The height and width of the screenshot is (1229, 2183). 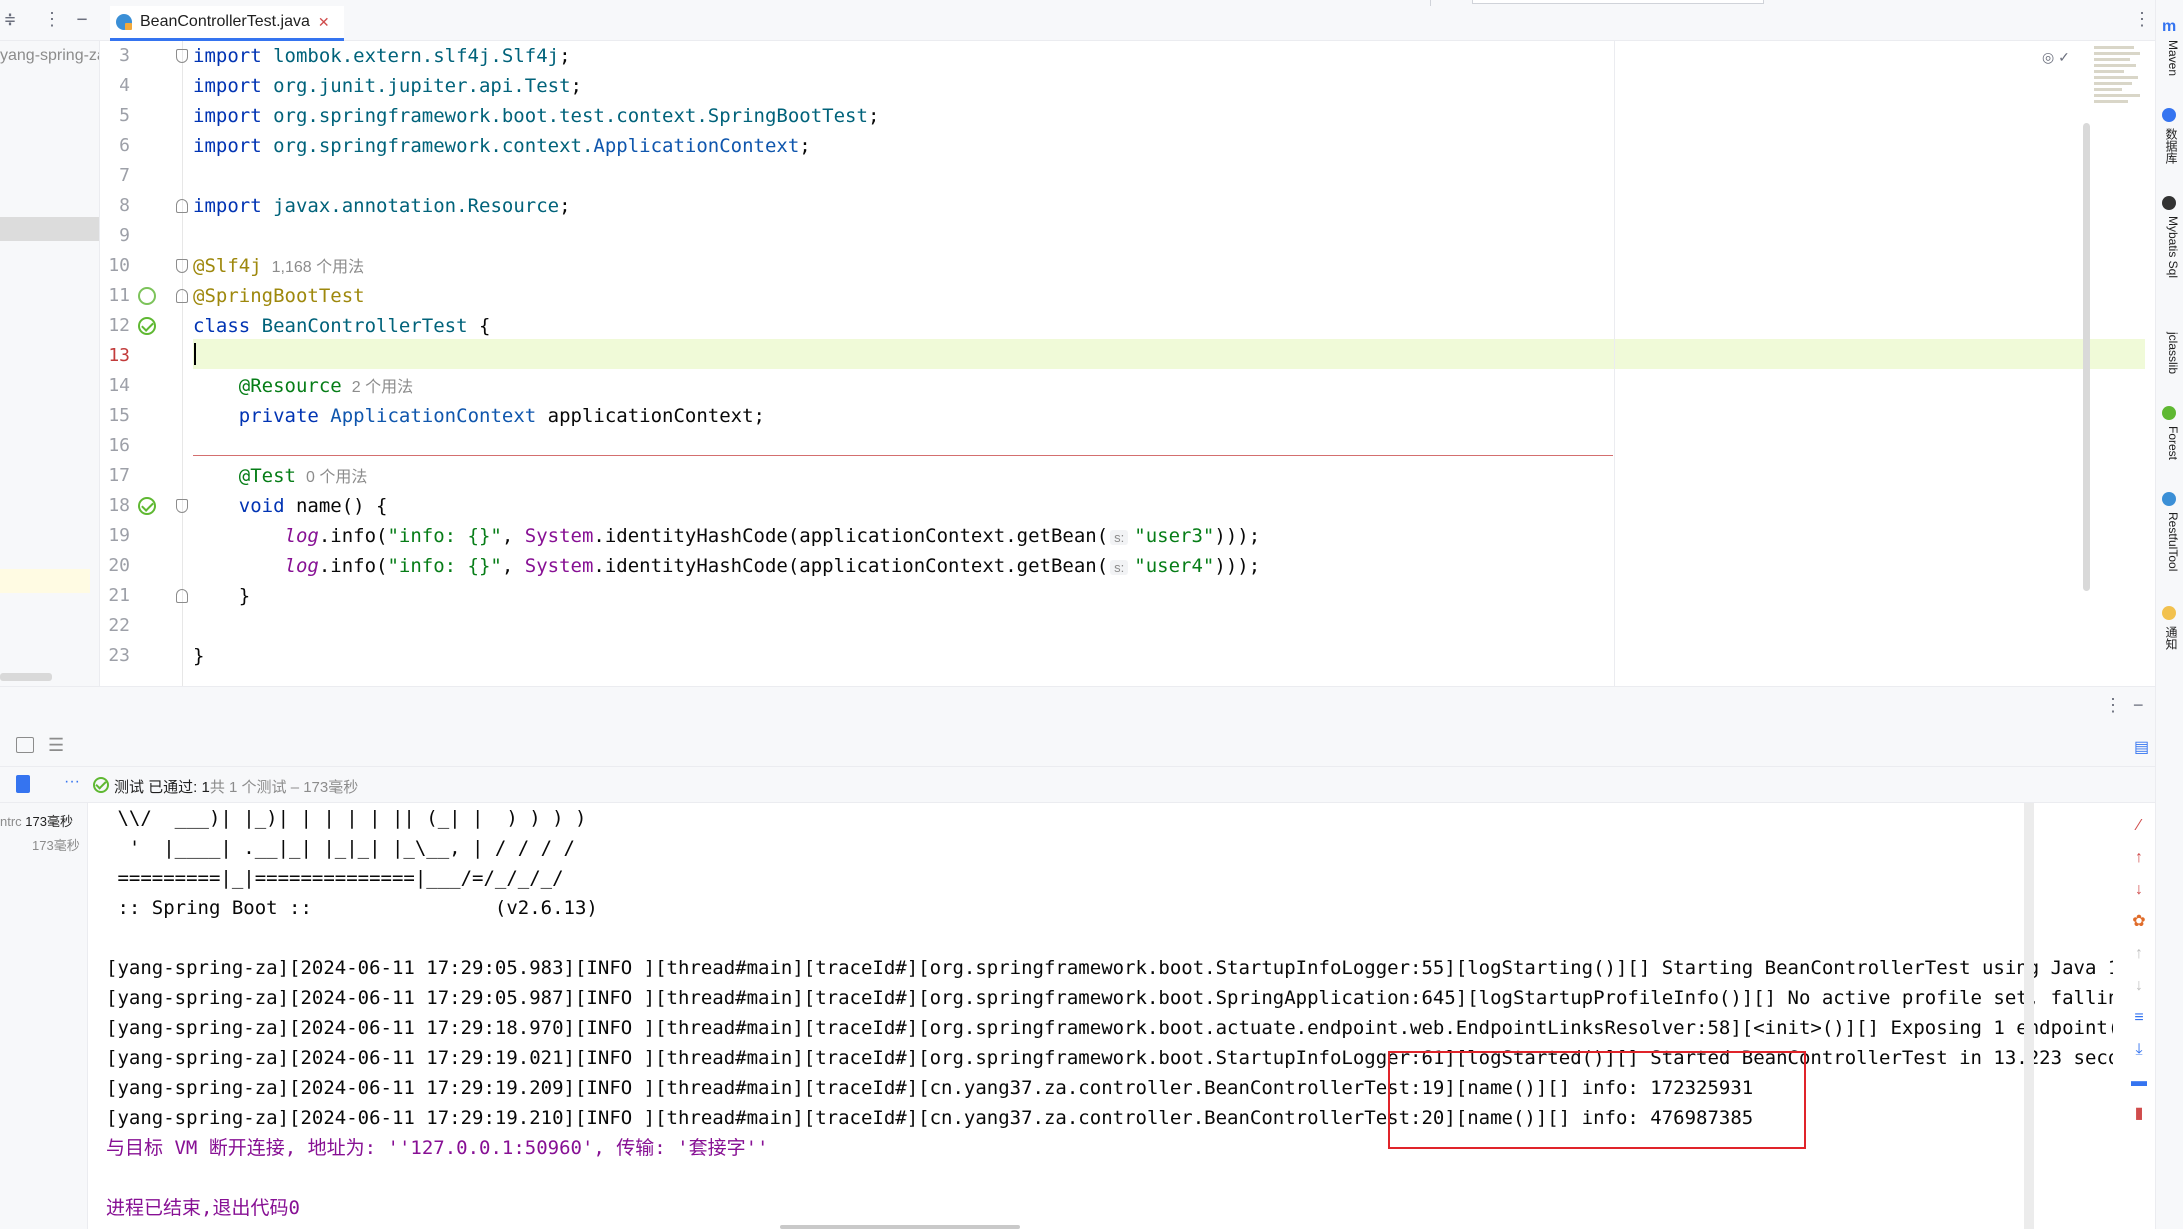 What do you see at coordinates (2169, 115) in the screenshot?
I see `database-icon` at bounding box center [2169, 115].